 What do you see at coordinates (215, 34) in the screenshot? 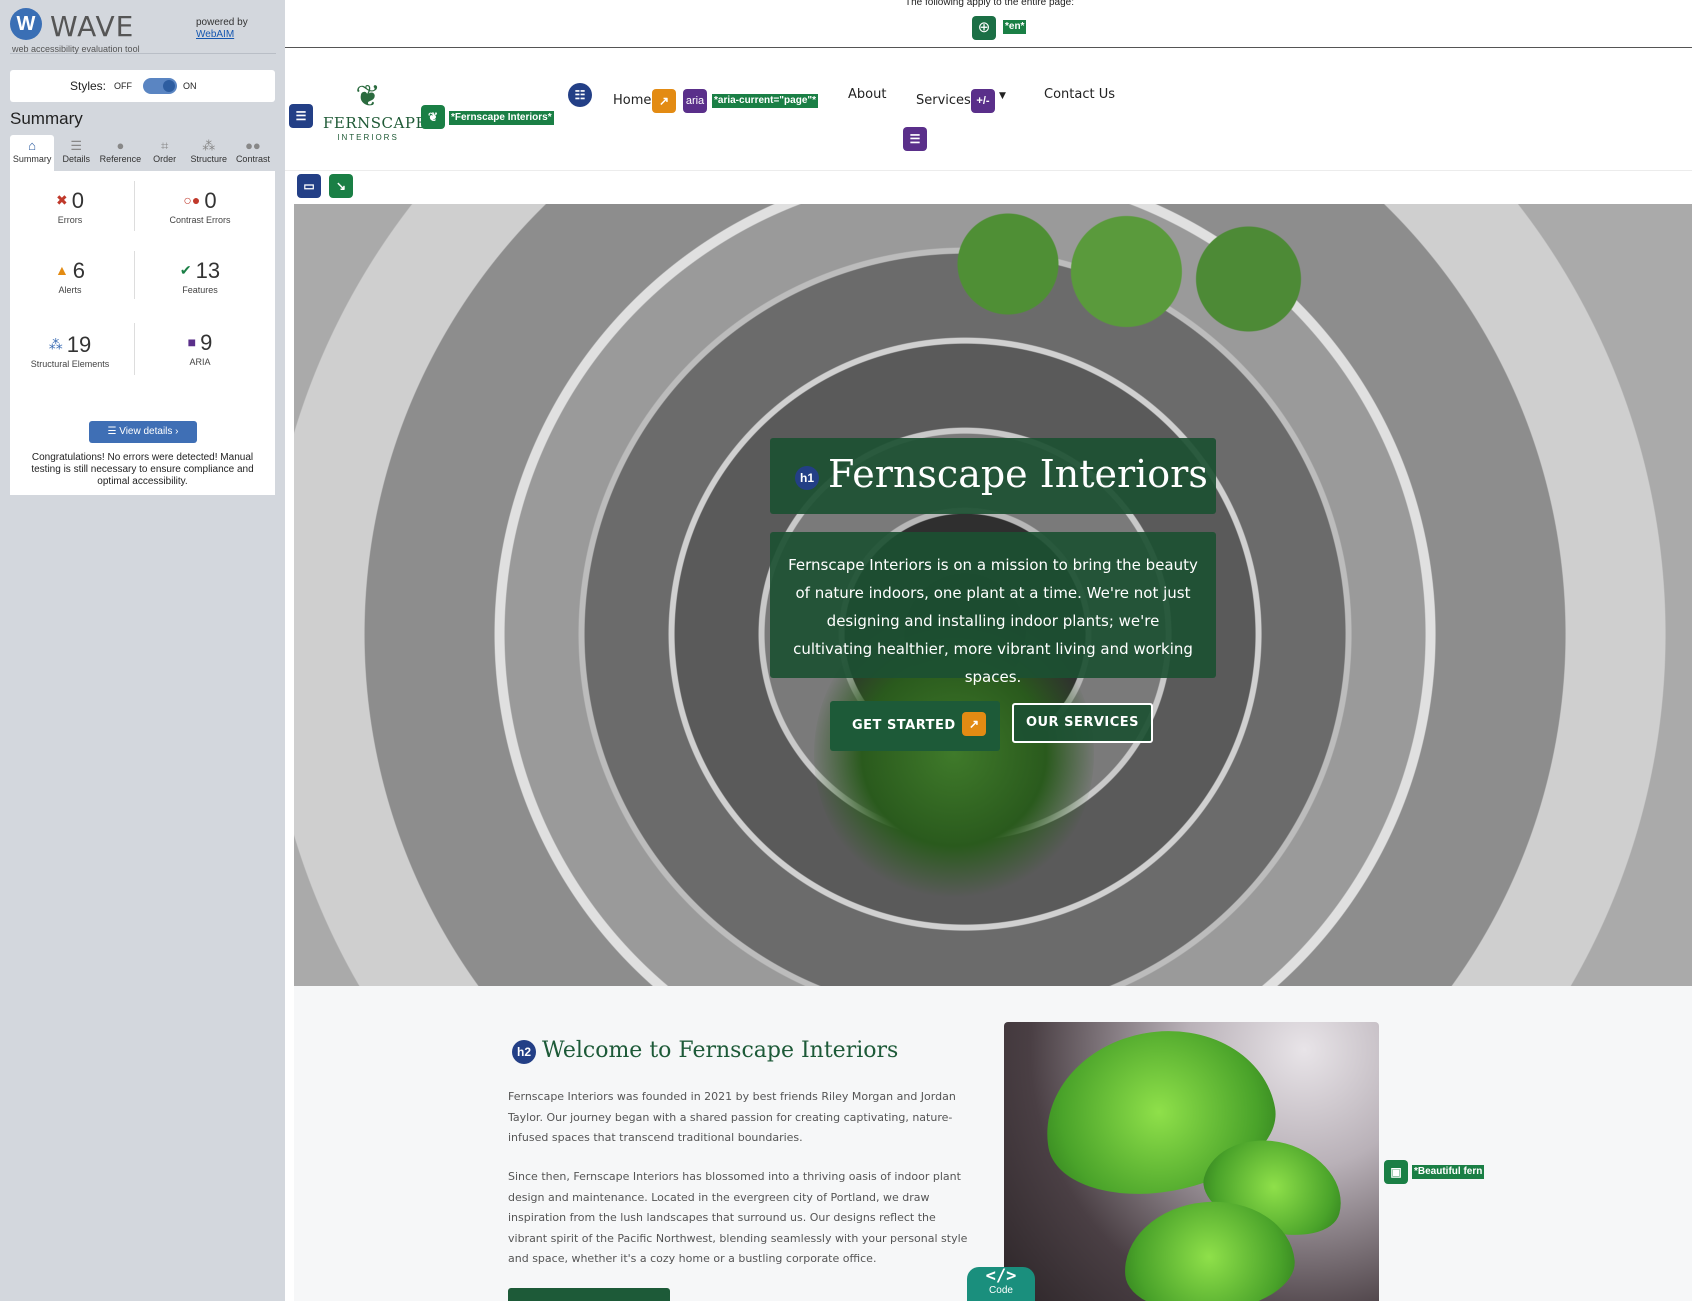
I see `webaim-link: WebAIM` at bounding box center [215, 34].